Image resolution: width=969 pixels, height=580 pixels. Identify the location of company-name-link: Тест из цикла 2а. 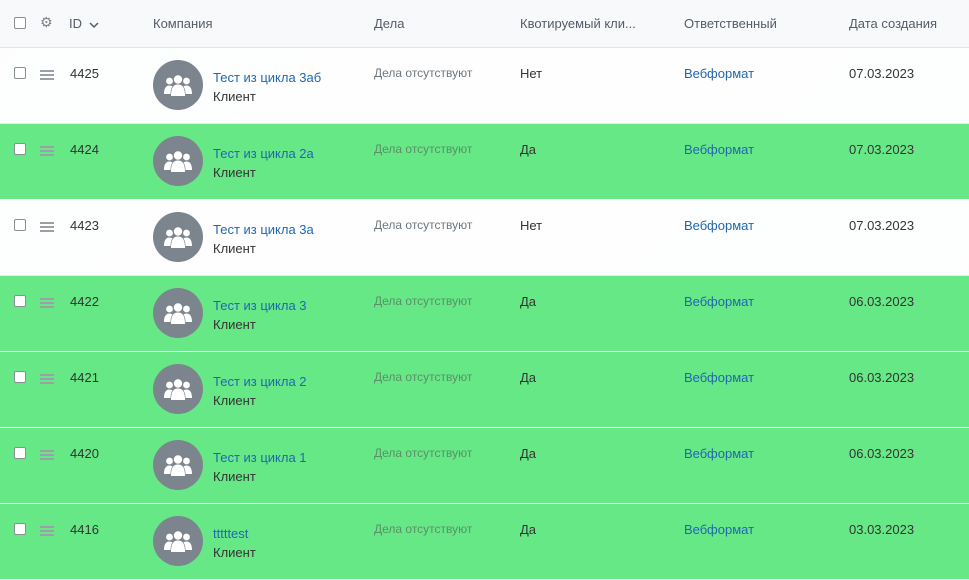
(263, 153).